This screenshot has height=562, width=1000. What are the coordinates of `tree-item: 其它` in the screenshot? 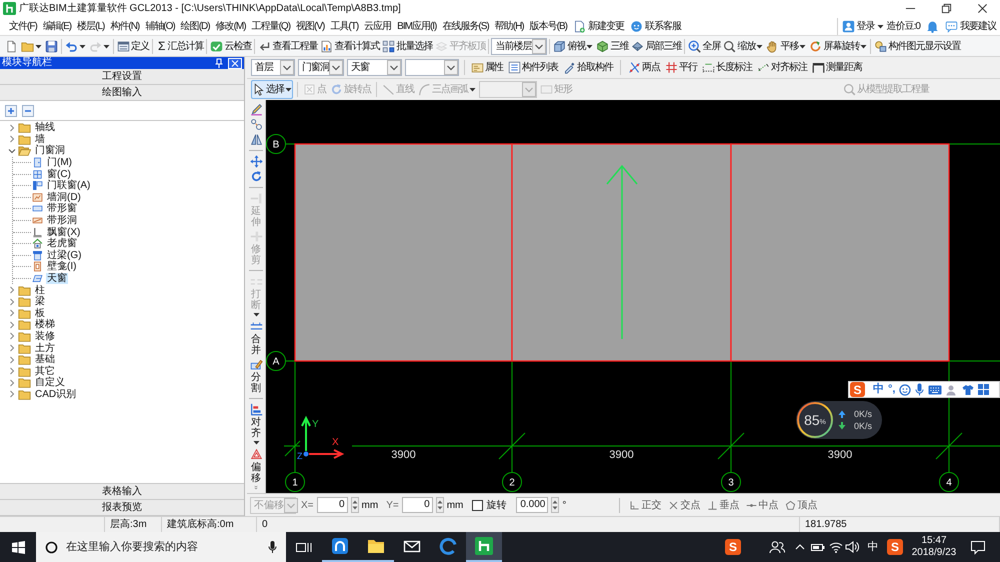 It's located at (45, 371).